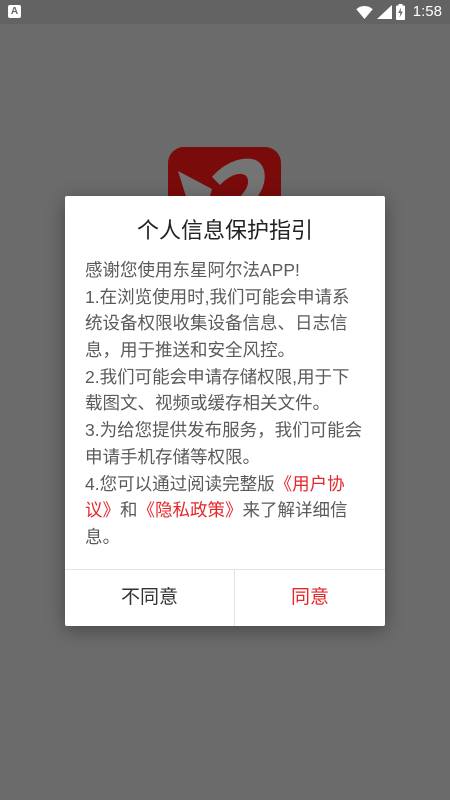  I want to click on body-line: 息，用于推送和安全风控。, so click(231, 350).